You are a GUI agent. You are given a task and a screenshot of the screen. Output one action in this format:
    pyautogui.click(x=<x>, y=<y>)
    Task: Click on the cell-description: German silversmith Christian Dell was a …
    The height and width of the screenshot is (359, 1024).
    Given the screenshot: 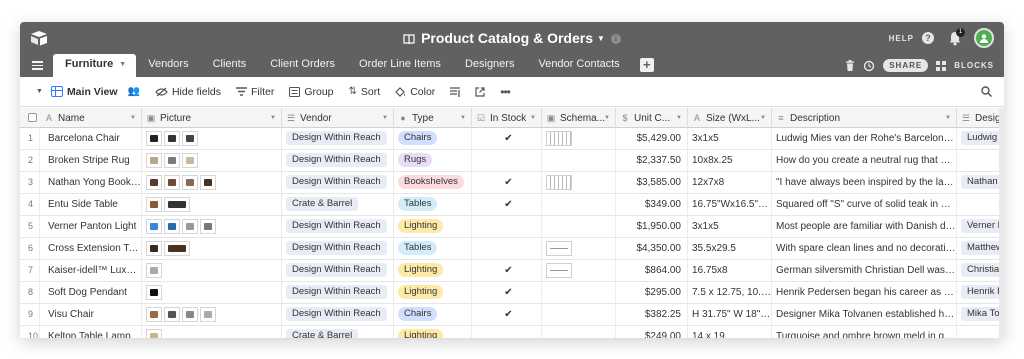 What is the action you would take?
    pyautogui.click(x=864, y=271)
    